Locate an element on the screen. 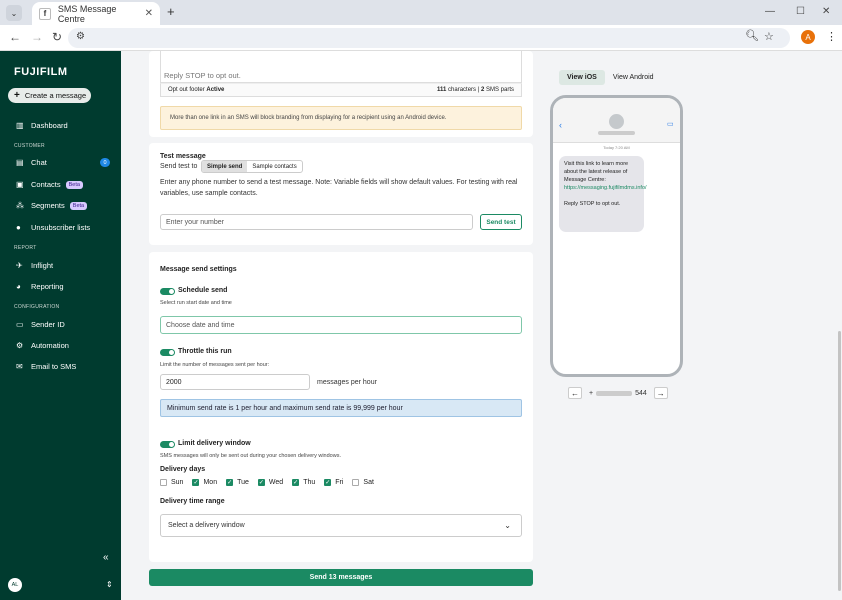  schedule-toggle is located at coordinates (167, 291).